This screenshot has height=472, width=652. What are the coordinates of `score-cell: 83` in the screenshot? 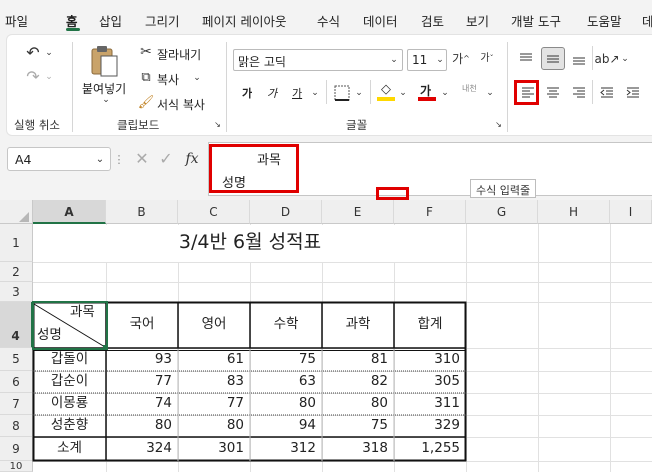 It's located at (235, 381).